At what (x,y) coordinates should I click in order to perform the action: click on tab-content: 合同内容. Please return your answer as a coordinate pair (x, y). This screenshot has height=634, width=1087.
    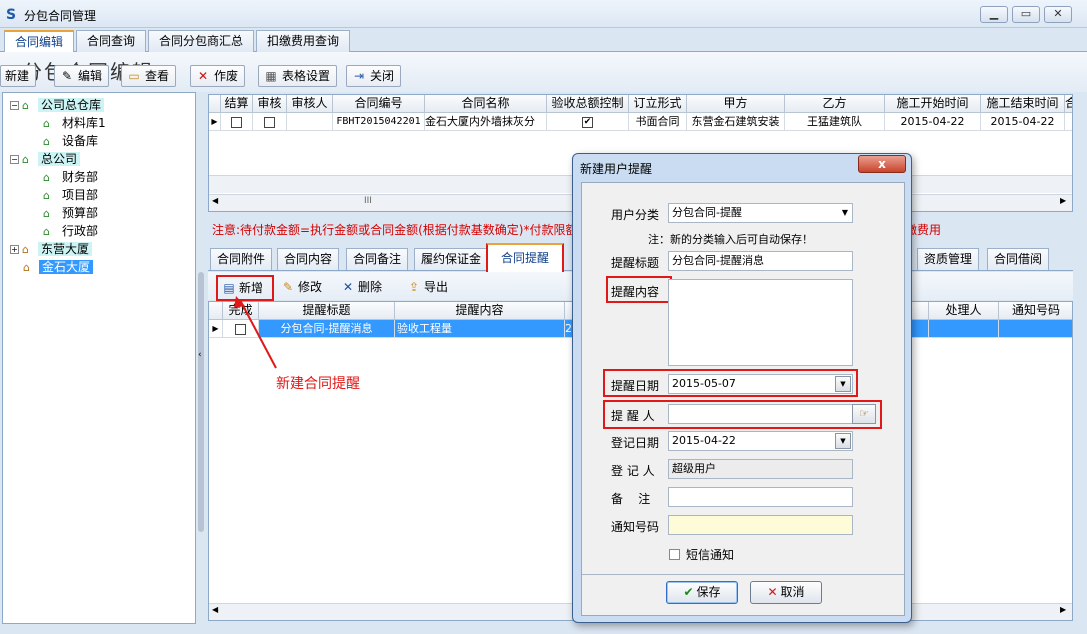
    Looking at the image, I should click on (308, 259).